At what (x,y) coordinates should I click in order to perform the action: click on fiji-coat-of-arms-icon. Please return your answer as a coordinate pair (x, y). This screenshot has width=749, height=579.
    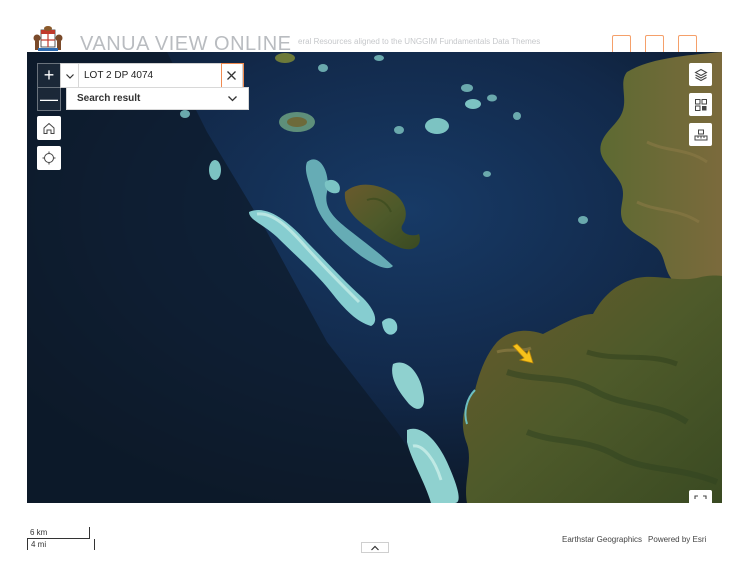
    Looking at the image, I should click on (48, 38).